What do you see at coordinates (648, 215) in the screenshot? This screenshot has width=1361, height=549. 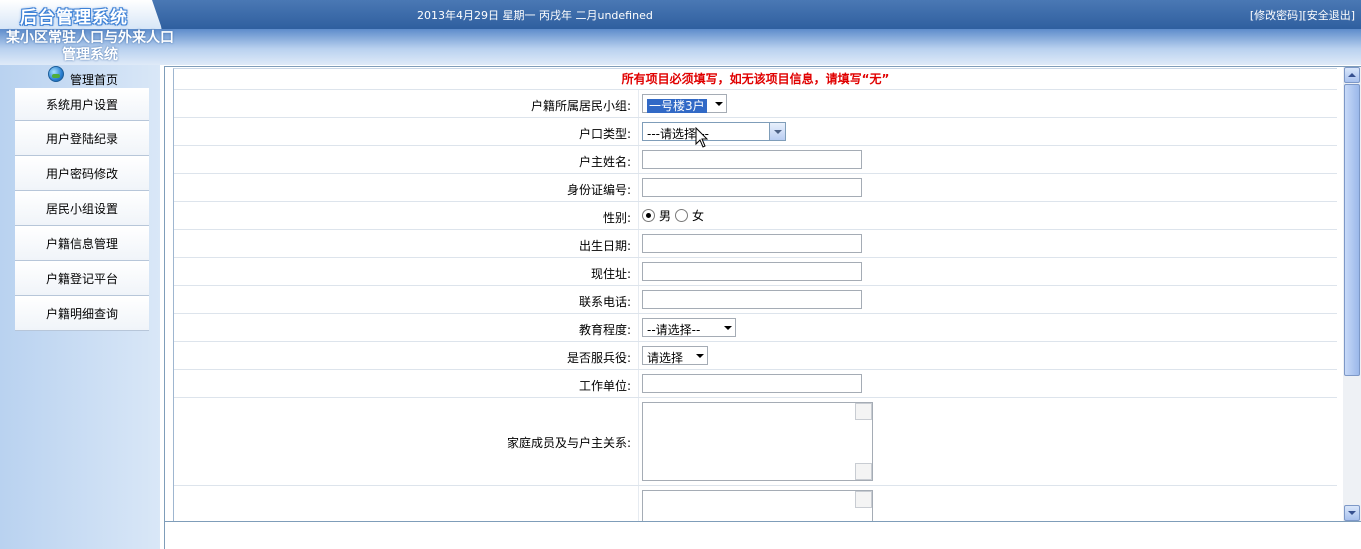 I see `gender-male-radio` at bounding box center [648, 215].